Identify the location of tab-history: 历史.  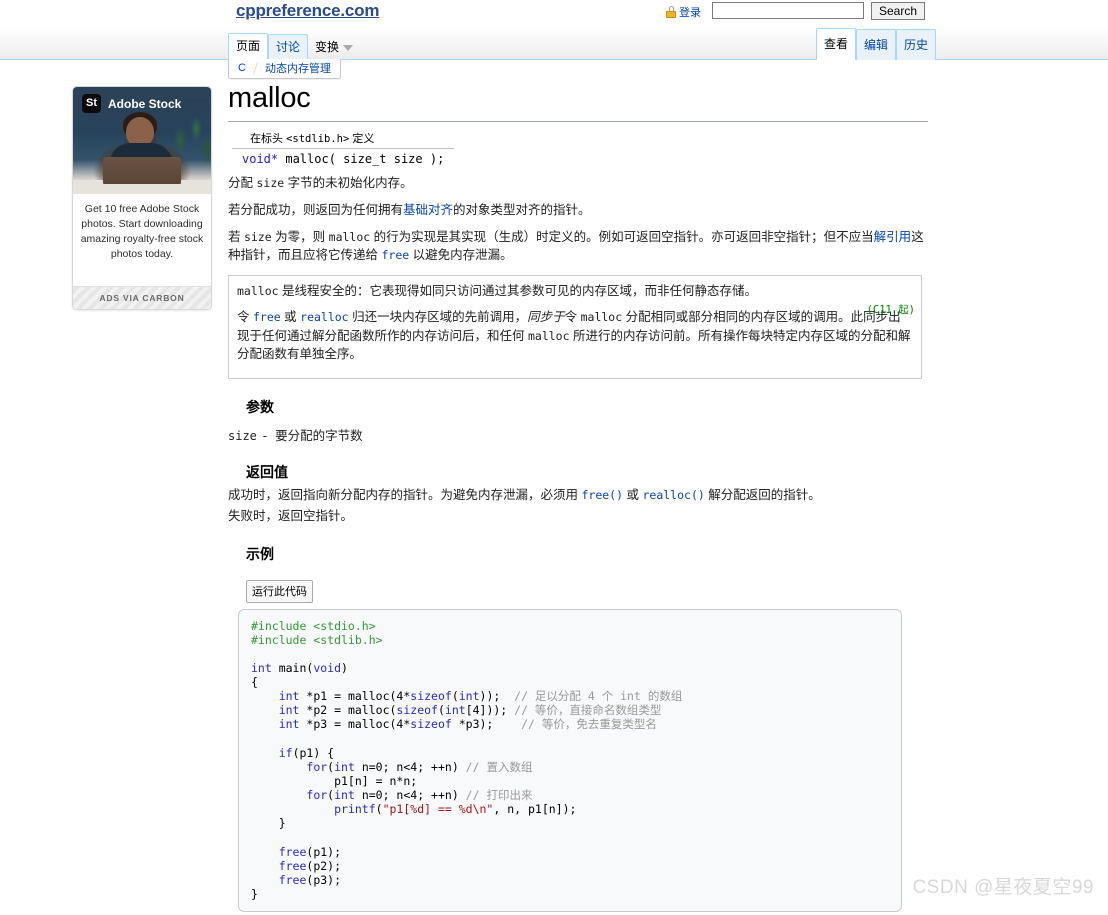
(915, 44).